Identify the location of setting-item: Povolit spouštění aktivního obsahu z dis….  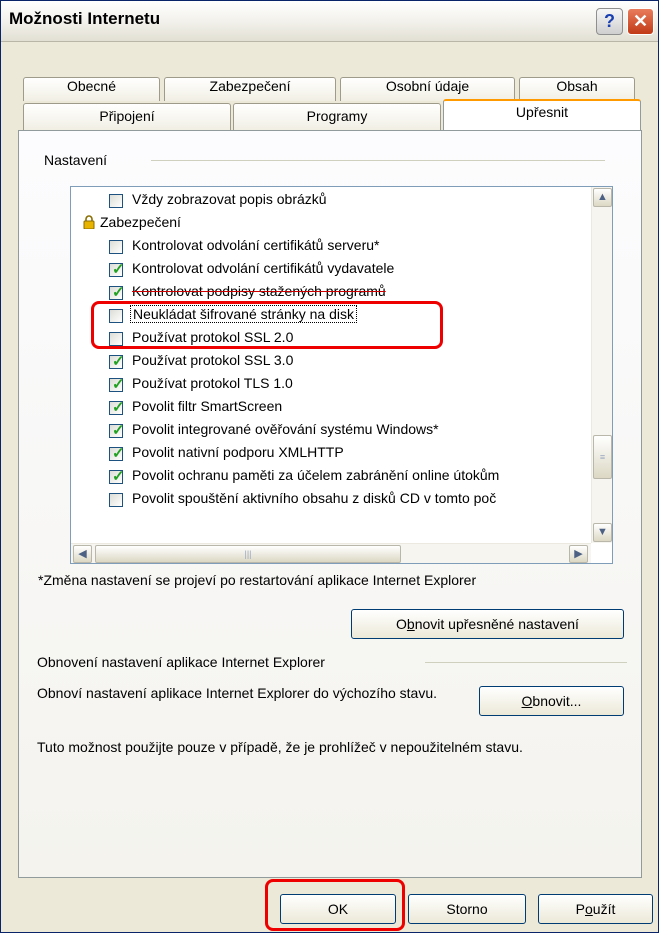
(326, 500).